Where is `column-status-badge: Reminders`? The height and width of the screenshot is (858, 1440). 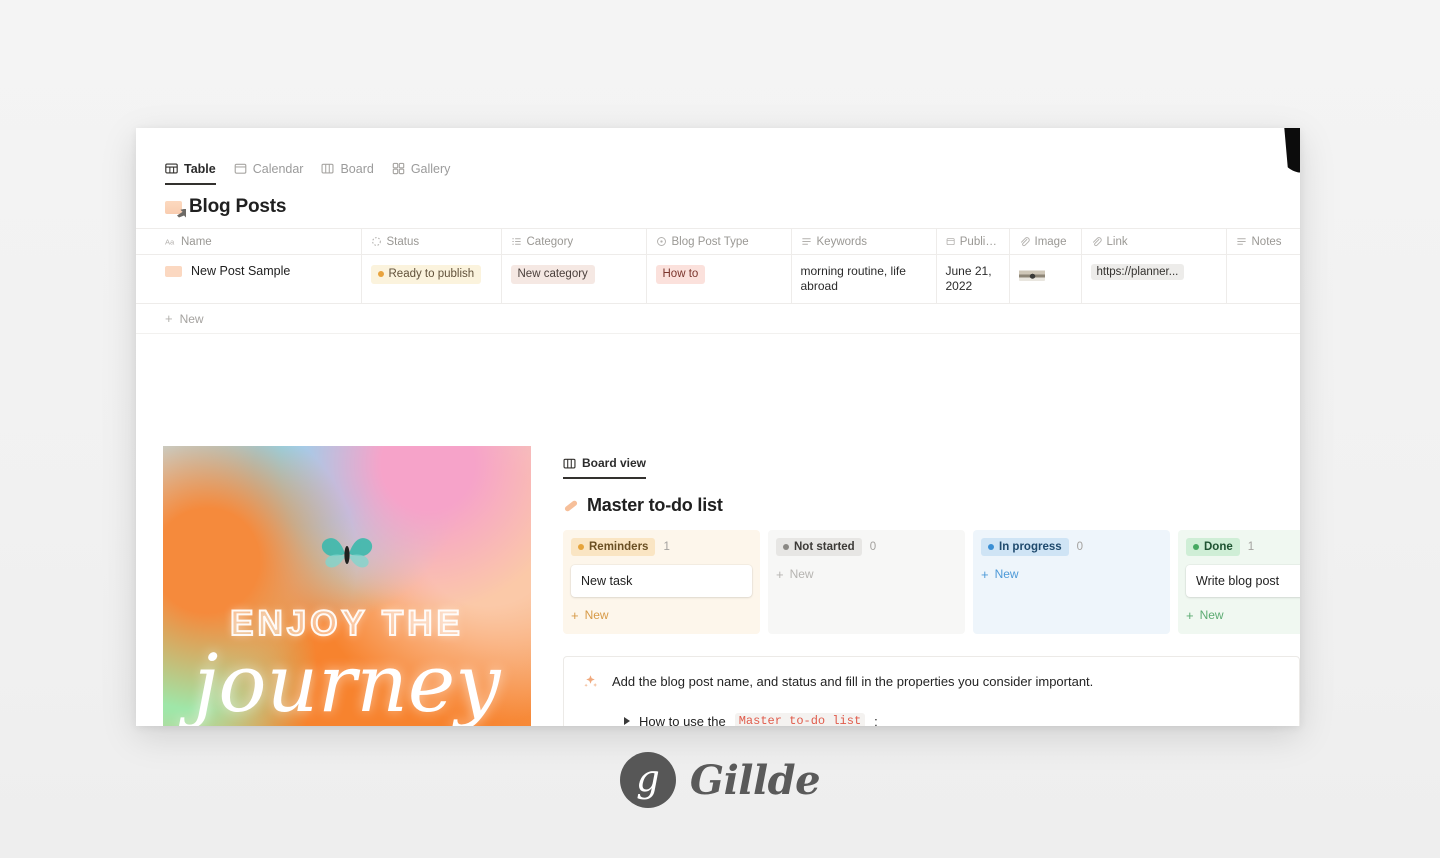 column-status-badge: Reminders is located at coordinates (613, 547).